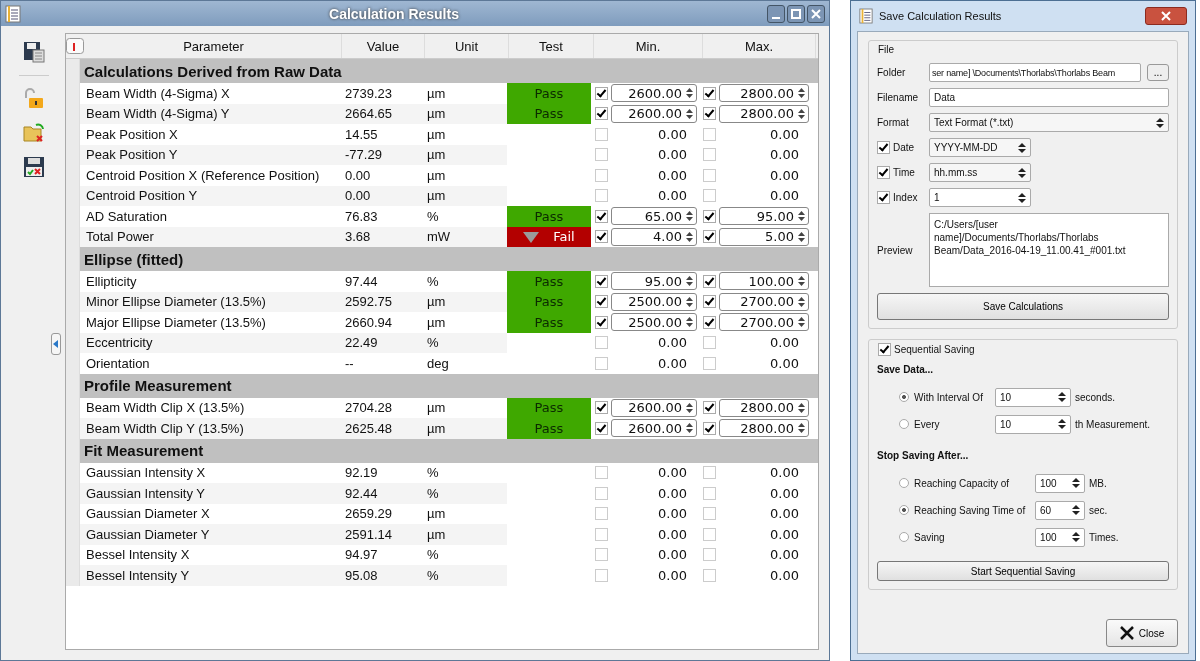 This screenshot has height=661, width=1200. What do you see at coordinates (214, 46) in the screenshot?
I see `column-header: Parameter` at bounding box center [214, 46].